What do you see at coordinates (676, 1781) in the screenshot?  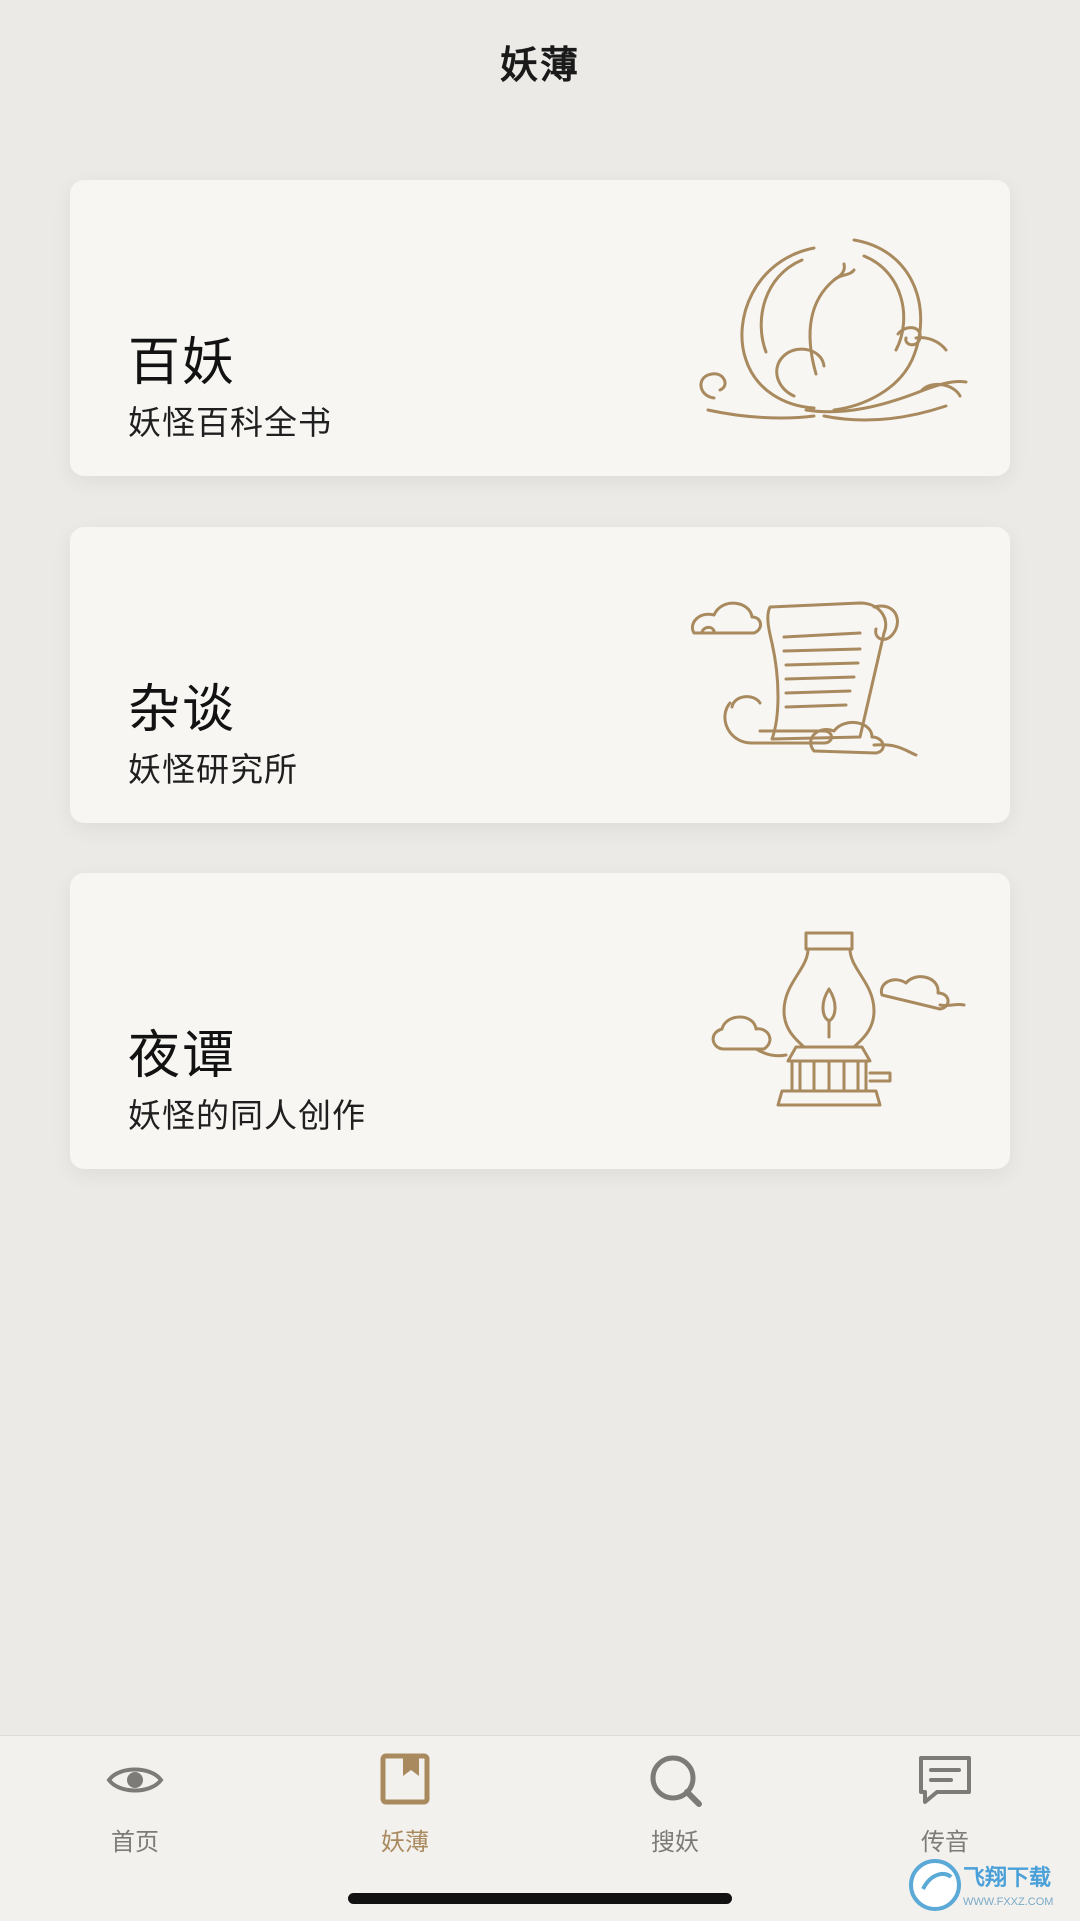 I see `search-icon` at bounding box center [676, 1781].